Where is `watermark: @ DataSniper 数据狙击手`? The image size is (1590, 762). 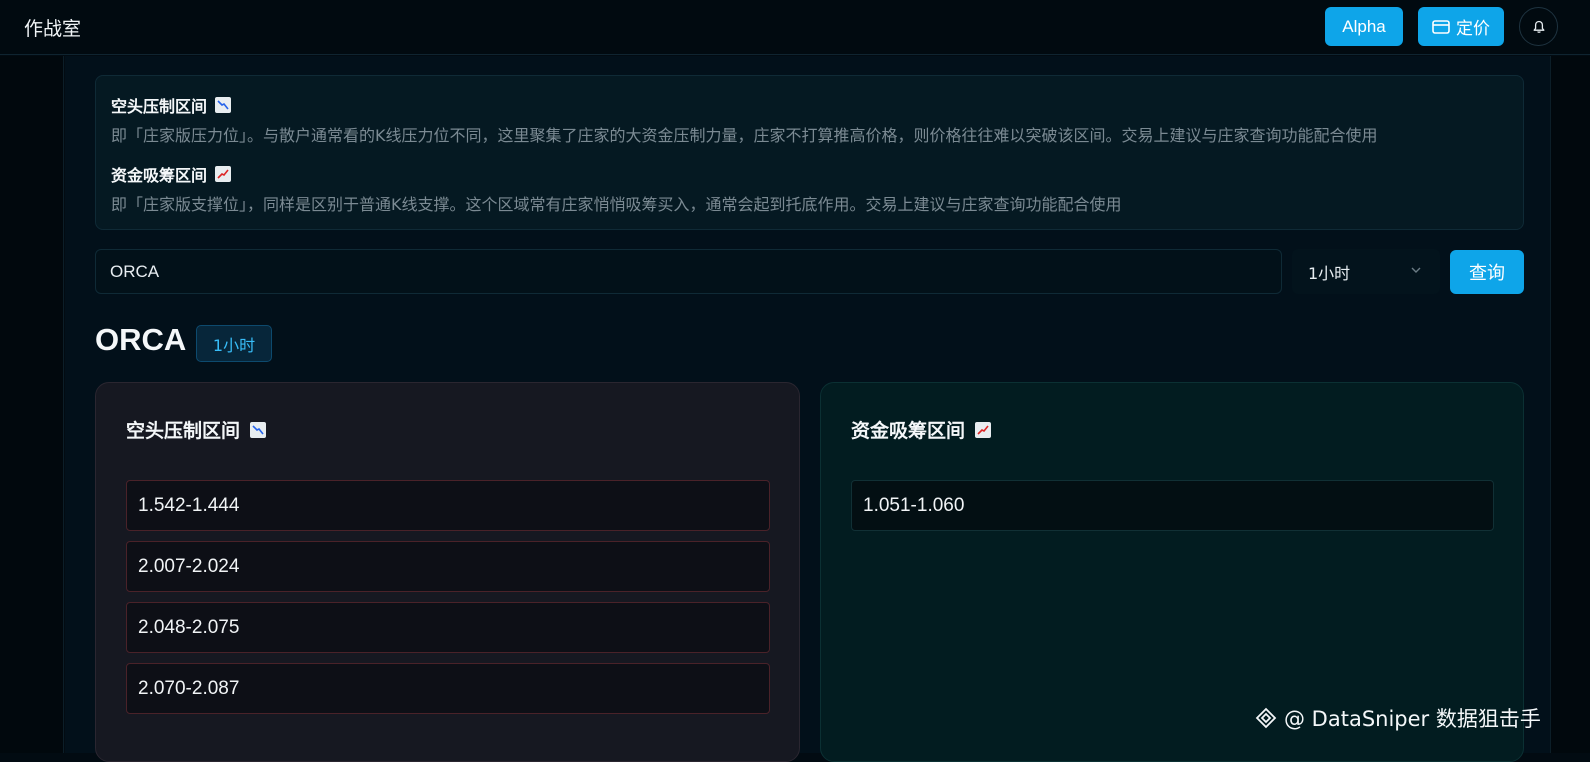 watermark: @ DataSniper 数据狙击手 is located at coordinates (1397, 718).